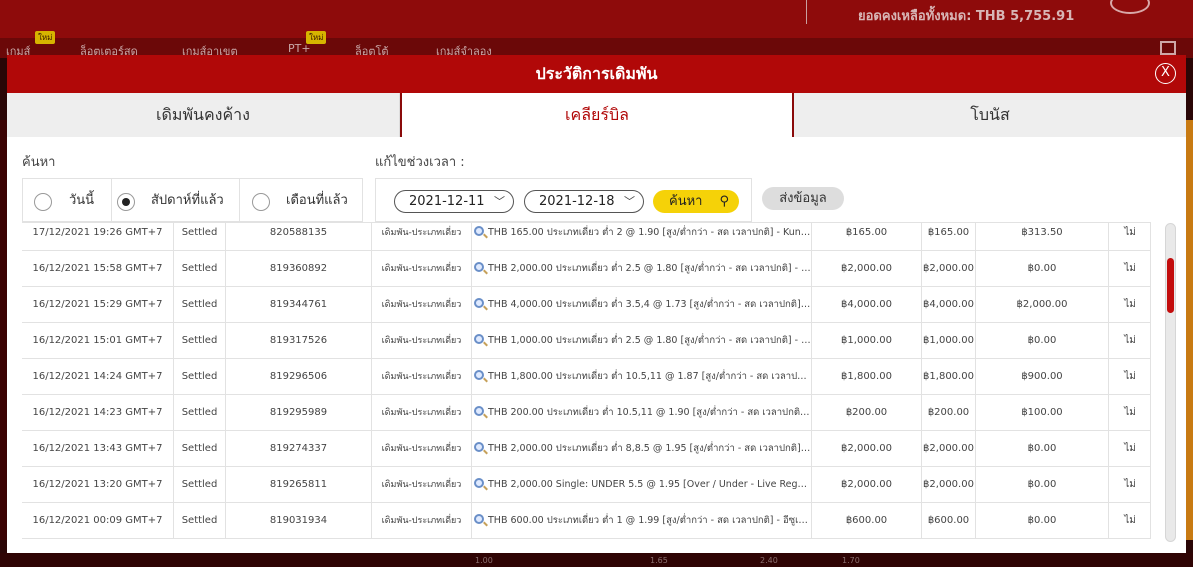  Describe the element at coordinates (97, 268) in the screenshot. I see `bet-date: 16/12/2021 15:58 GMT+7` at that location.